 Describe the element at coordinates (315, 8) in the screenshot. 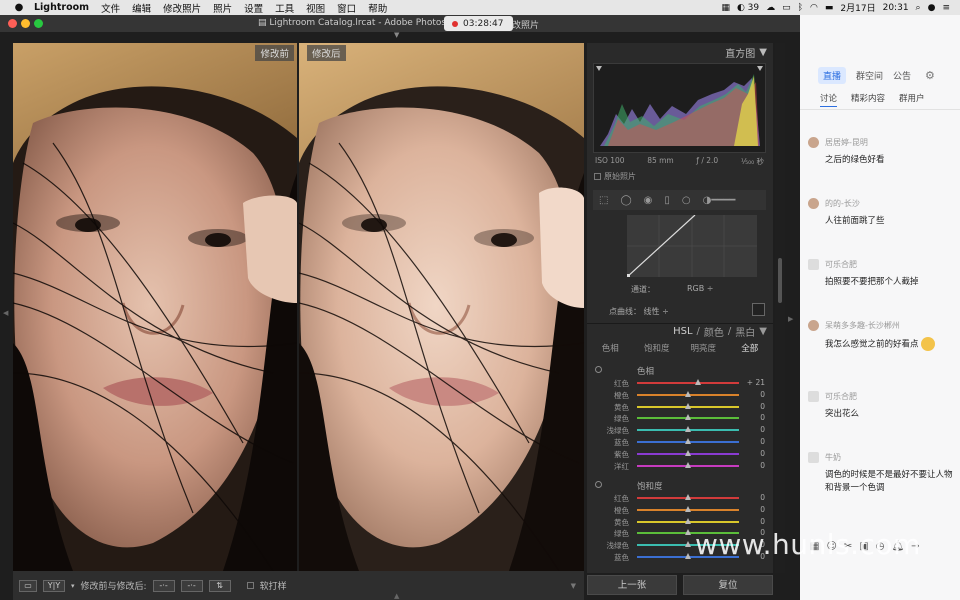

I see `menu-view: 视图` at that location.